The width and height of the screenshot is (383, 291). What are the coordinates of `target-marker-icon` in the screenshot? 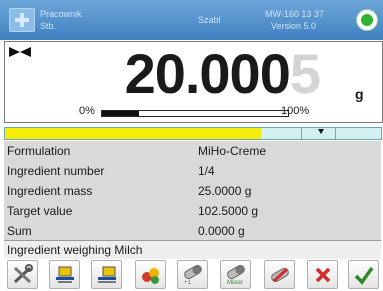 It's located at (321, 131).